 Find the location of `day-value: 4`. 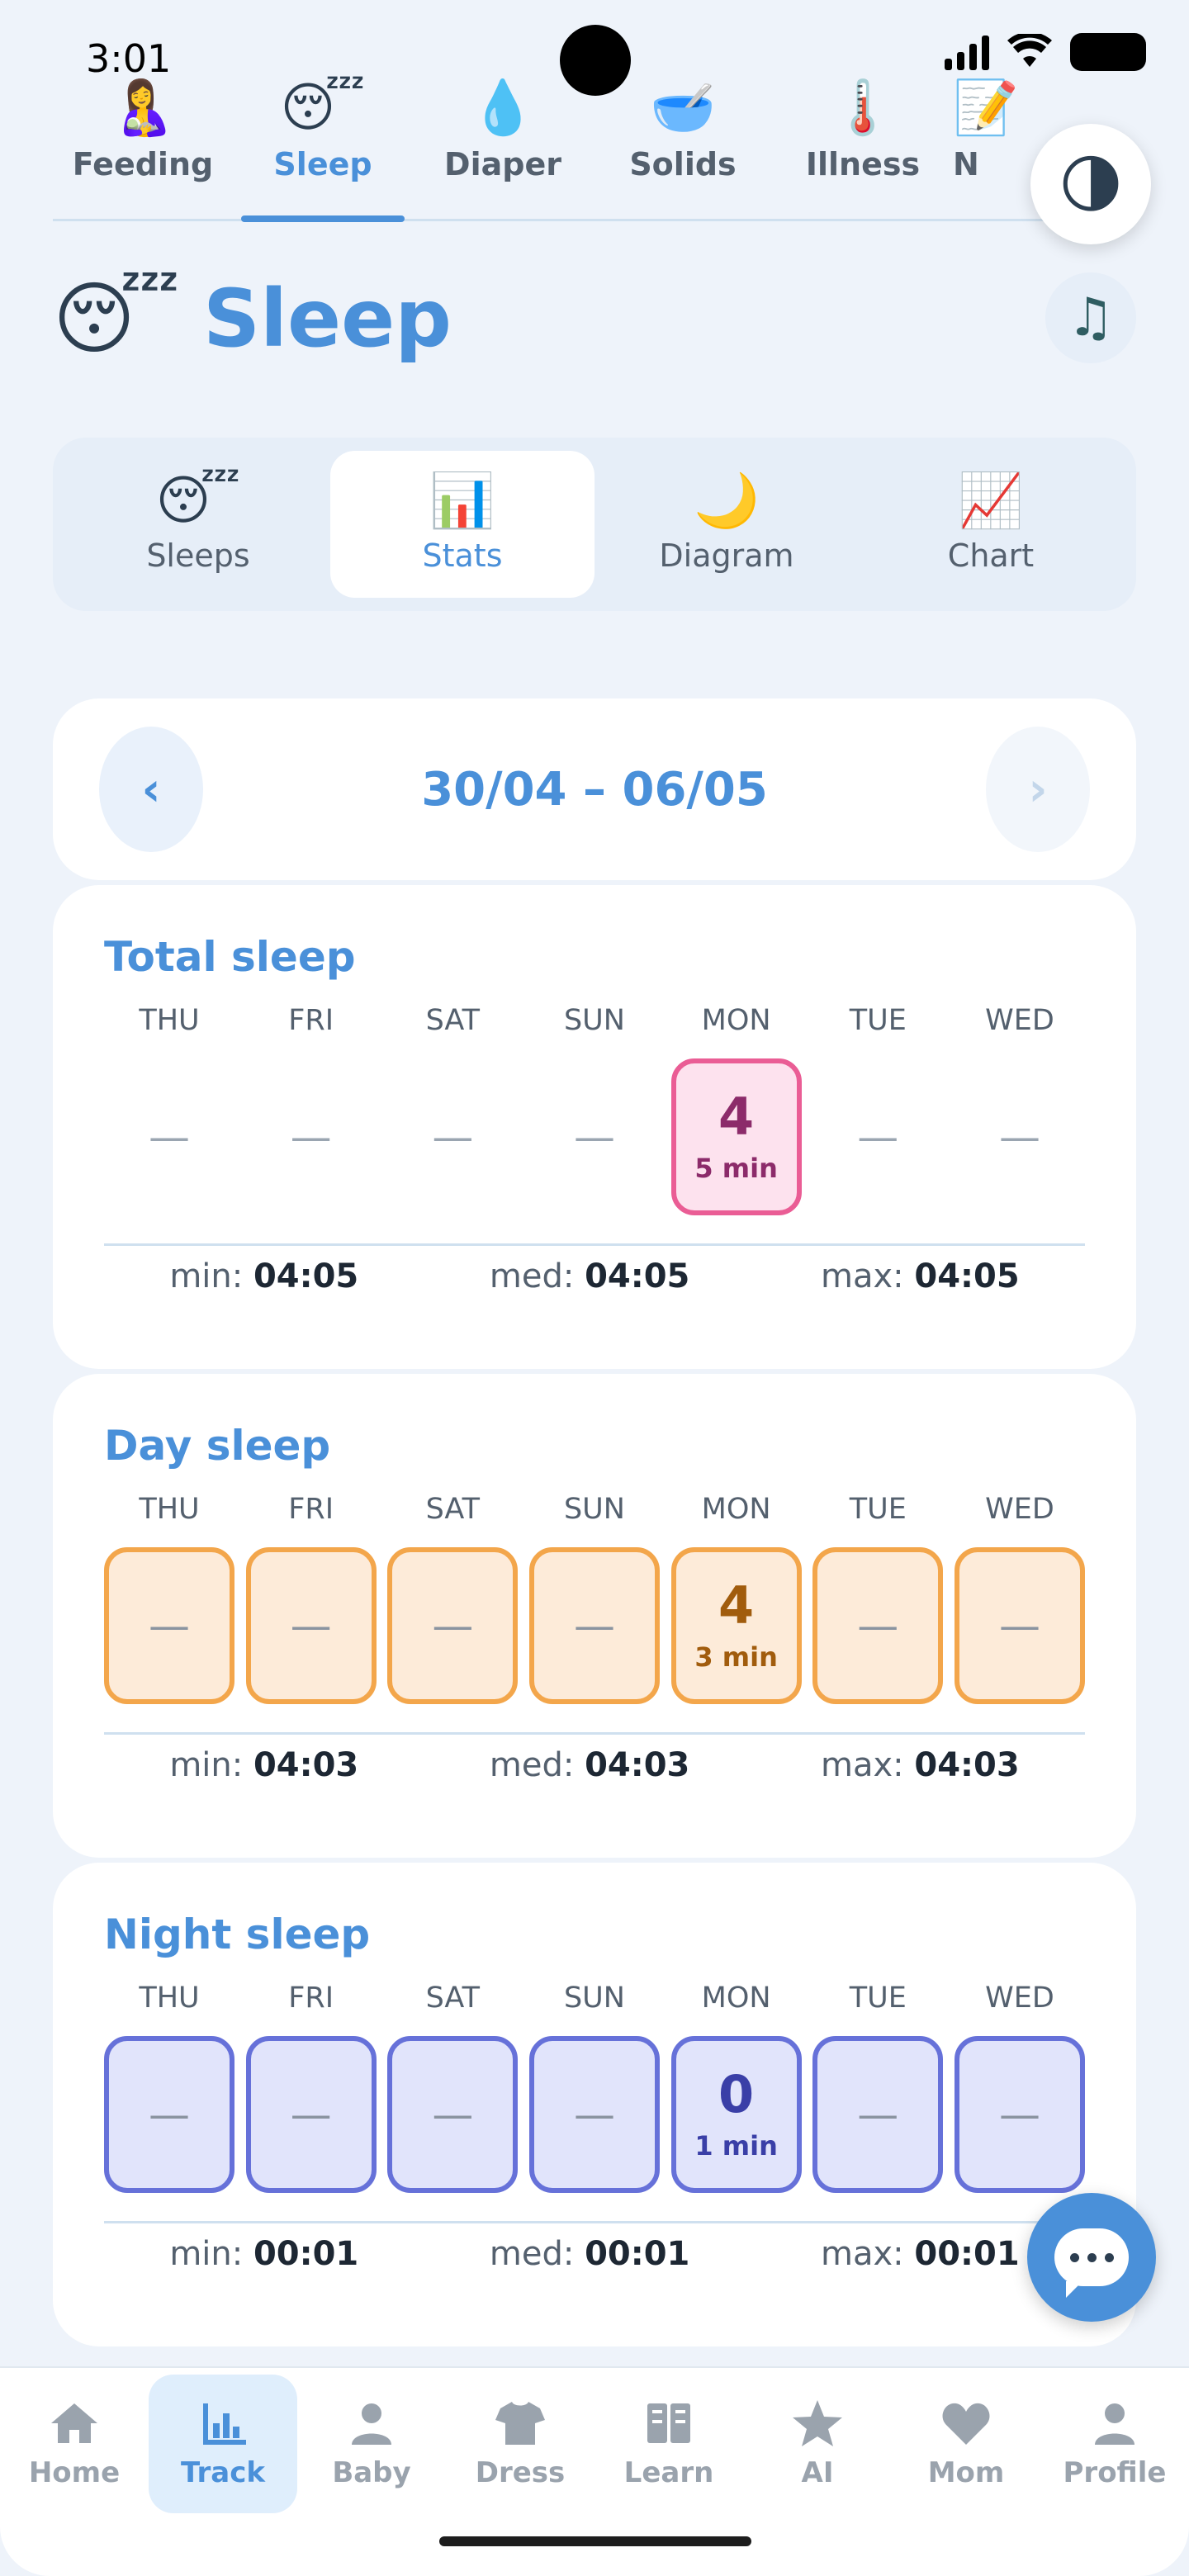

day-value: 4 is located at coordinates (736, 1605).